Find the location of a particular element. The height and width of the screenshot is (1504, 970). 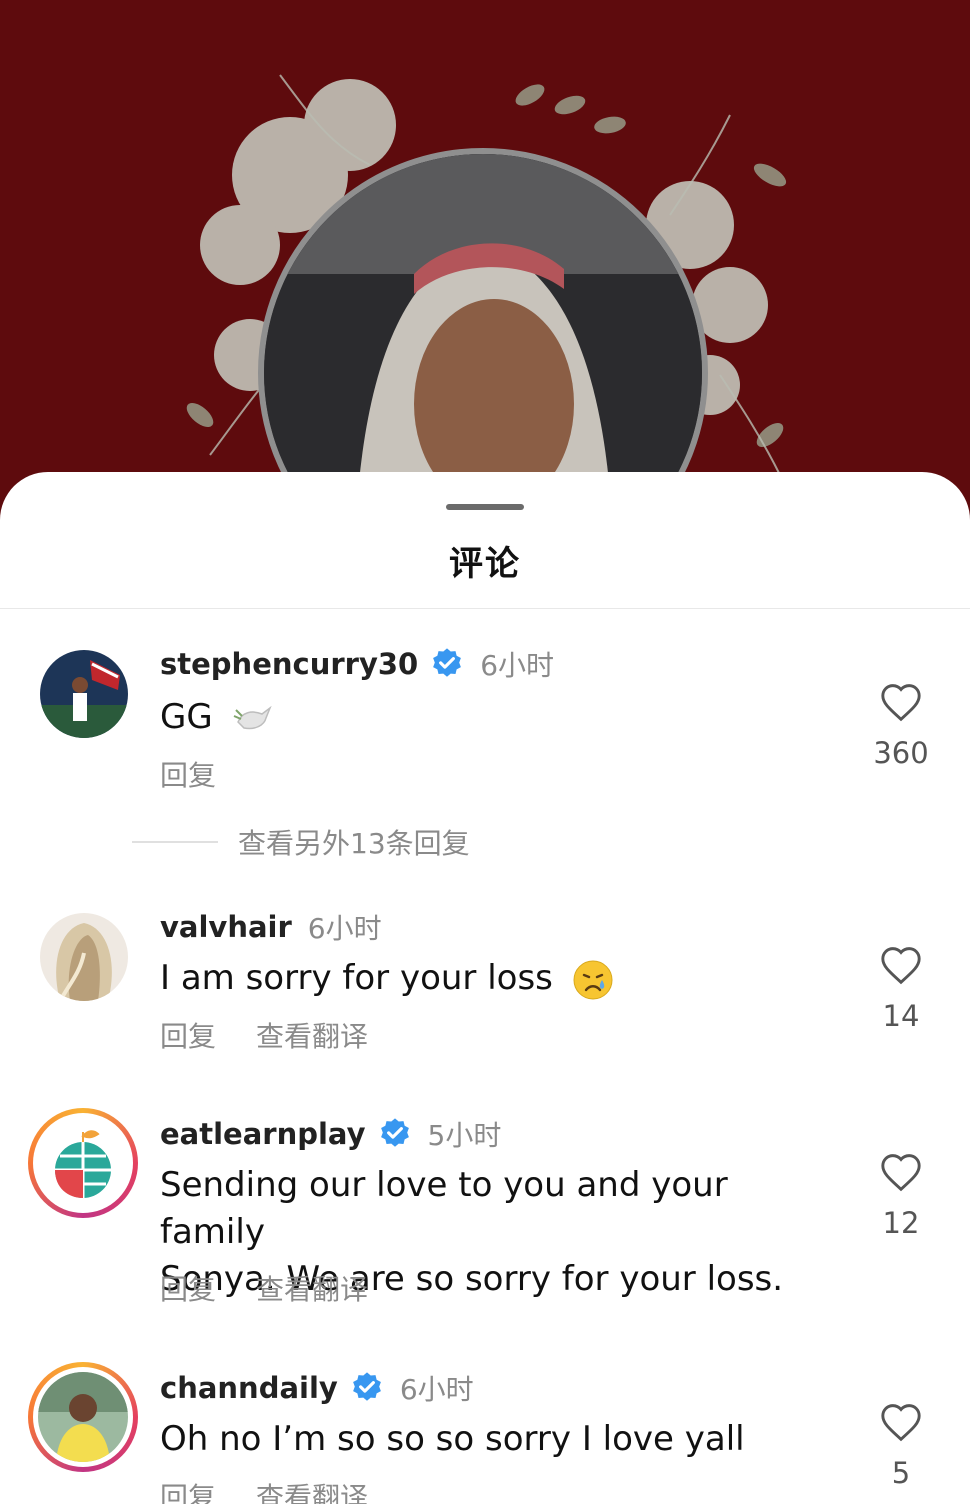

like-count: 14 is located at coordinates (901, 1016).